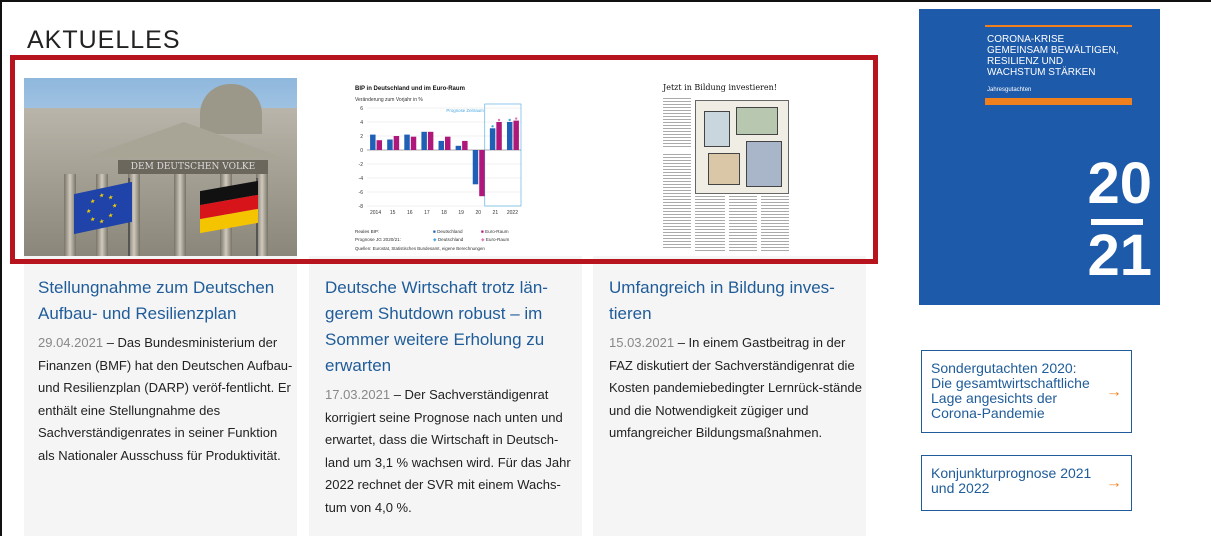 The width and height of the screenshot is (1211, 536). Describe the element at coordinates (465, 110) in the screenshot. I see `forecast-label: Prognose Zeitraum` at that location.